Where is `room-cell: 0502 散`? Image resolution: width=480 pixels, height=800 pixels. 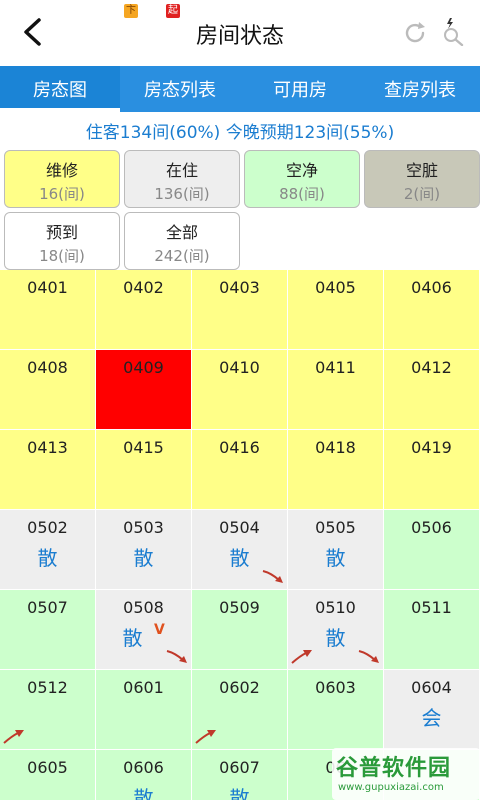 room-cell: 0502 散 is located at coordinates (48, 550).